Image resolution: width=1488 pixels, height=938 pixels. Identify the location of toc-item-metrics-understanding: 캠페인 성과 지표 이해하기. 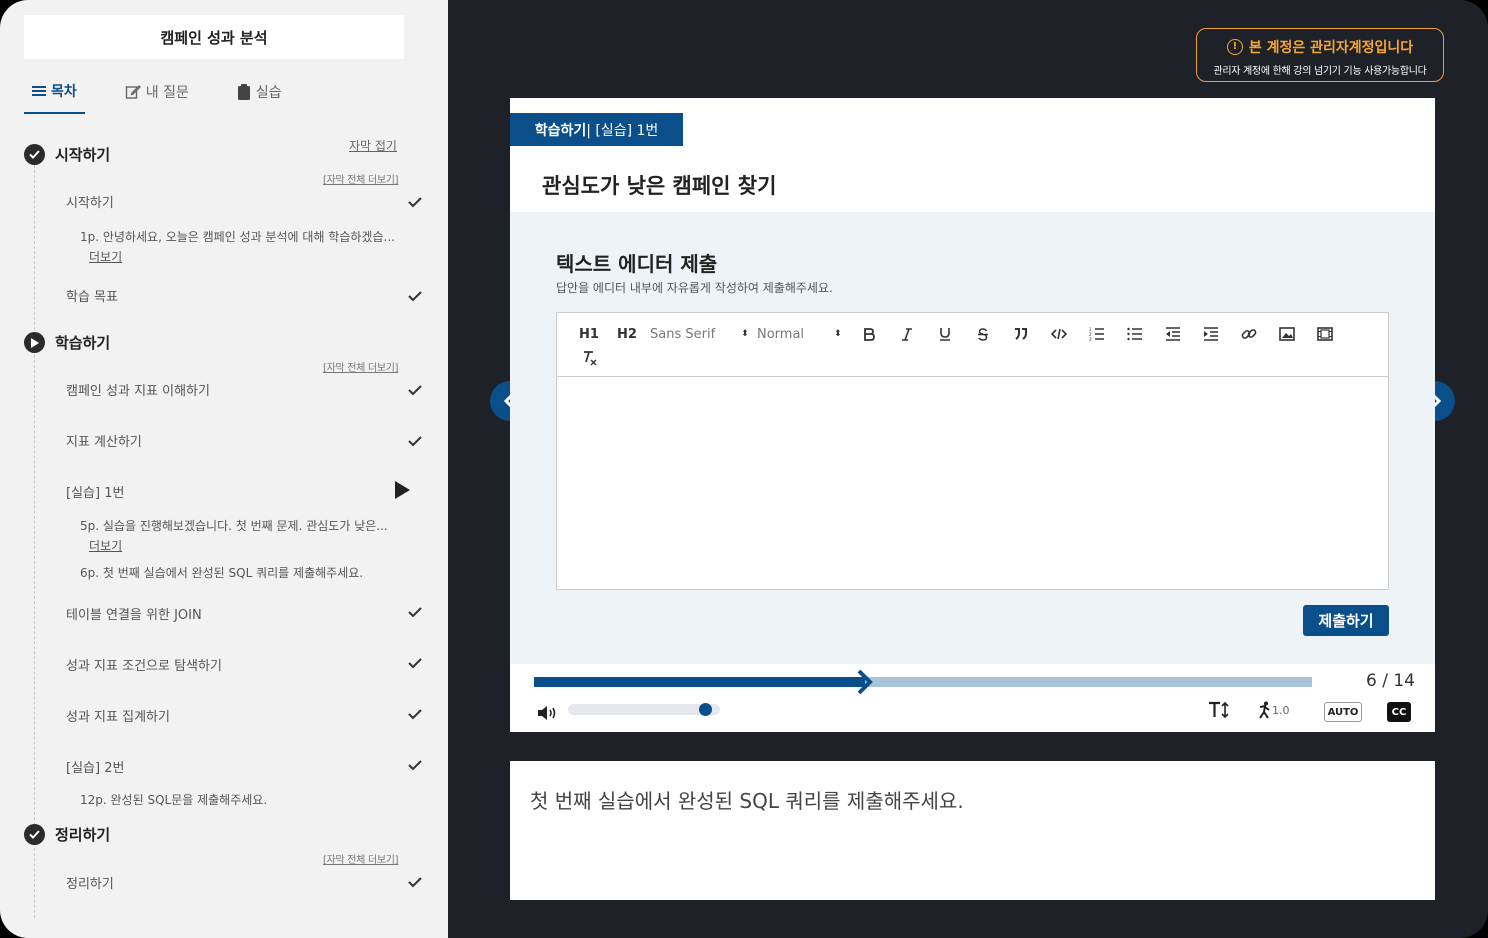
(138, 389).